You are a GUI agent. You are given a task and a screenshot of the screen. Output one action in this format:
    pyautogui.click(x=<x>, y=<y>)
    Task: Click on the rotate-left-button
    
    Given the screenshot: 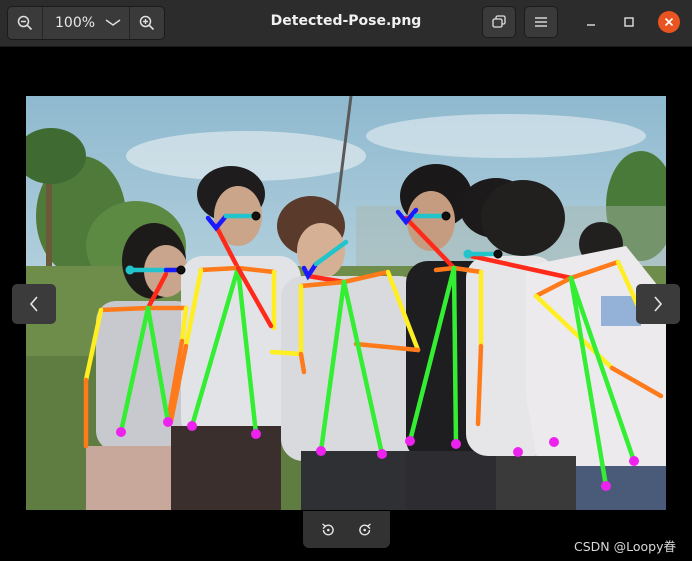 What is the action you would take?
    pyautogui.click(x=328, y=530)
    